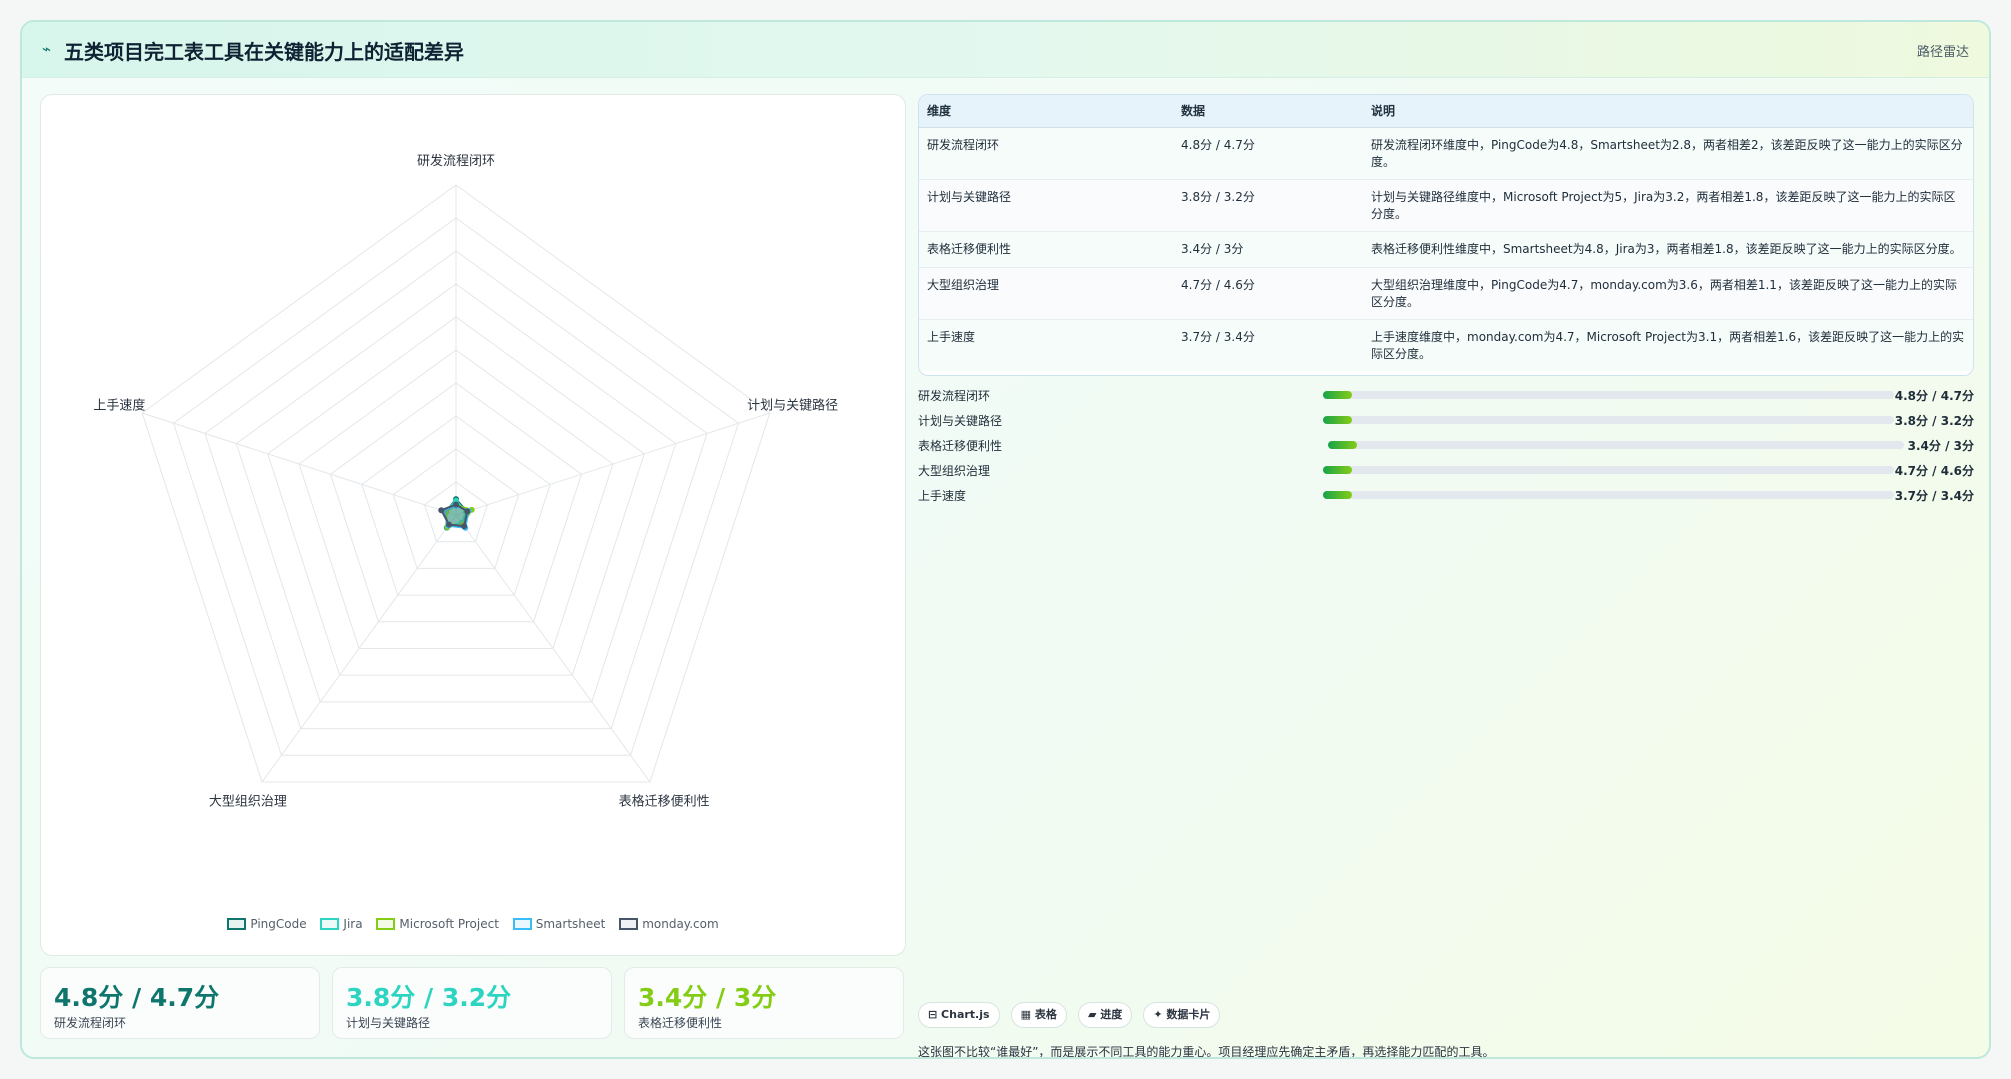  I want to click on legend-label: Microsoft Project, so click(449, 924).